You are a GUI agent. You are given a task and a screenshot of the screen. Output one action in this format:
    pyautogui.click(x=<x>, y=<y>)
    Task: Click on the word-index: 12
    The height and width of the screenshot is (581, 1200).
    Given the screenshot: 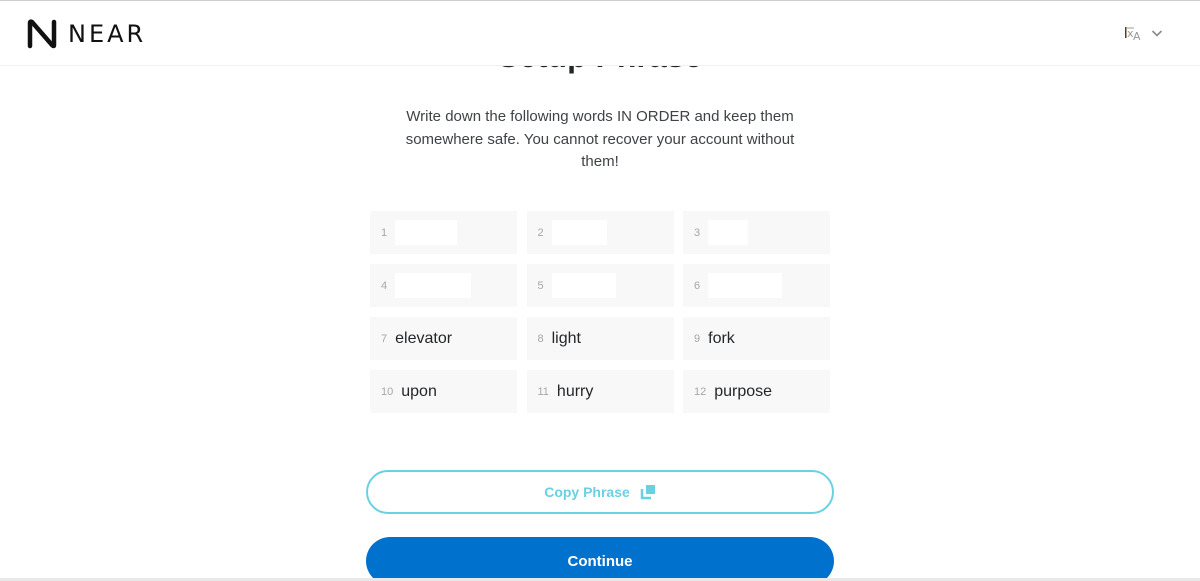 What is the action you would take?
    pyautogui.click(x=700, y=391)
    